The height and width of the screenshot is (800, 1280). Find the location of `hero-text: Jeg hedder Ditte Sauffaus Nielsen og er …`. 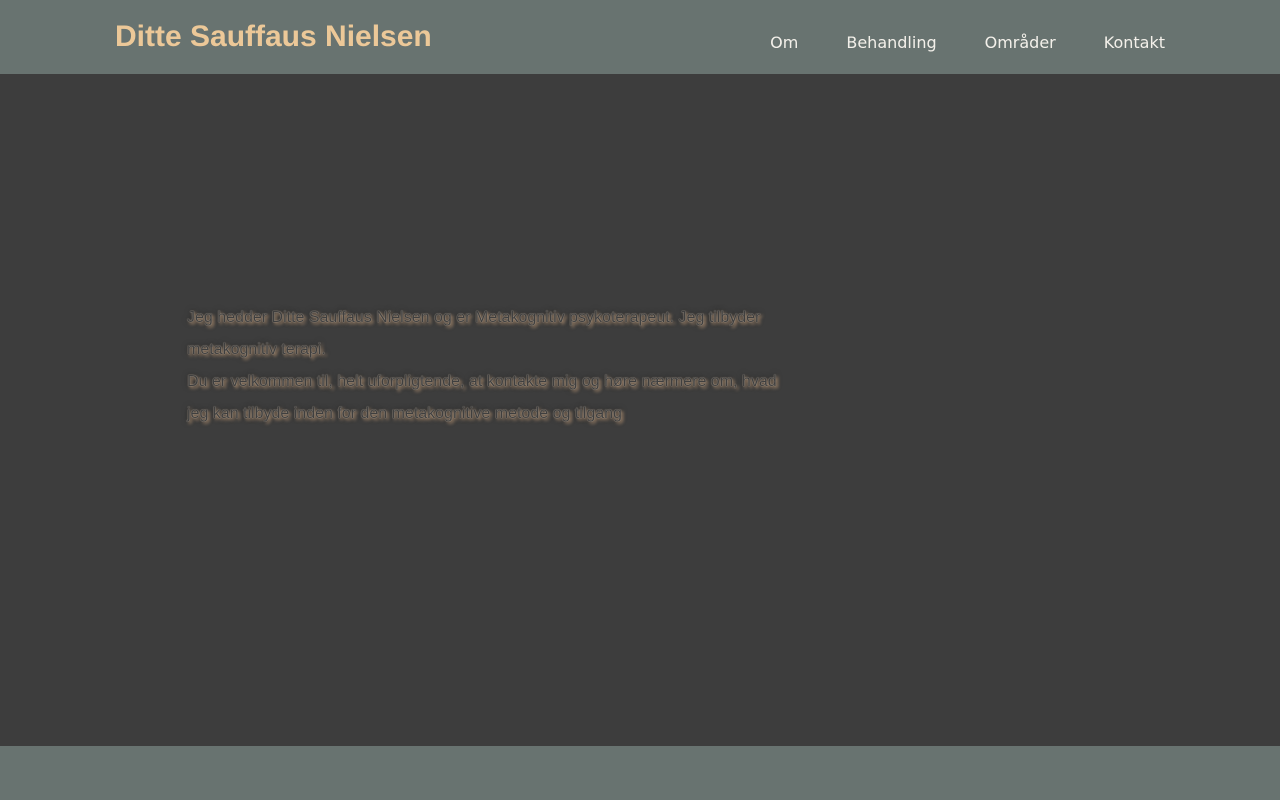

hero-text: Jeg hedder Ditte Sauffaus Nielsen og er … is located at coordinates (489, 366).